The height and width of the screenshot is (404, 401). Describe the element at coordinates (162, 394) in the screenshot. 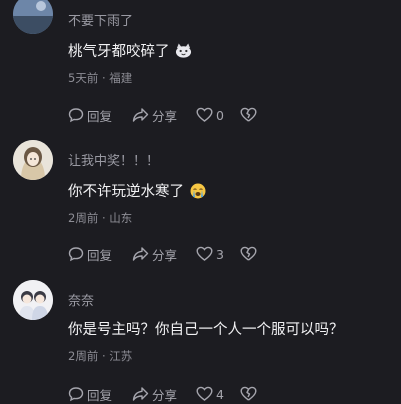

I see `comment-actions: 回复 分享 4` at that location.